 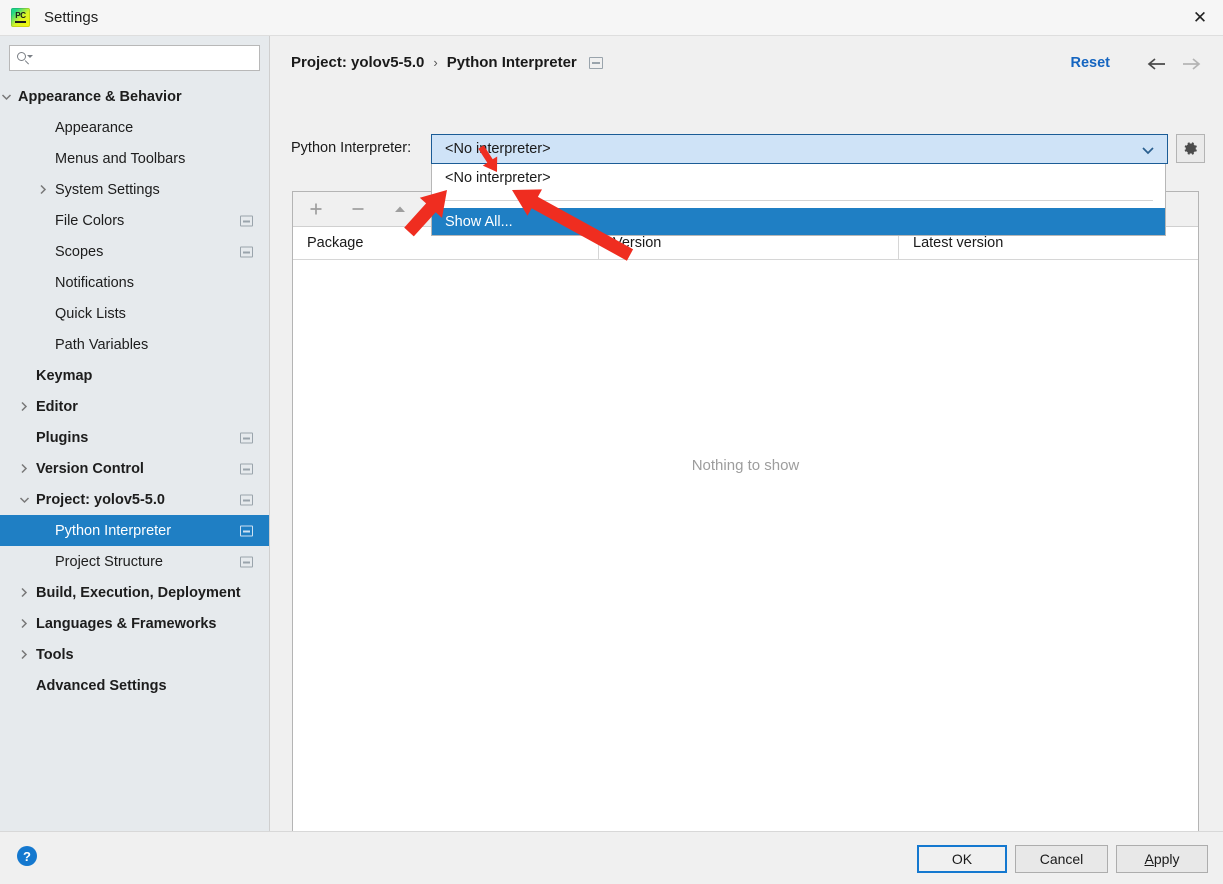 What do you see at coordinates (799, 149) in the screenshot?
I see `interpreter-combobox: <No interpreter>` at bounding box center [799, 149].